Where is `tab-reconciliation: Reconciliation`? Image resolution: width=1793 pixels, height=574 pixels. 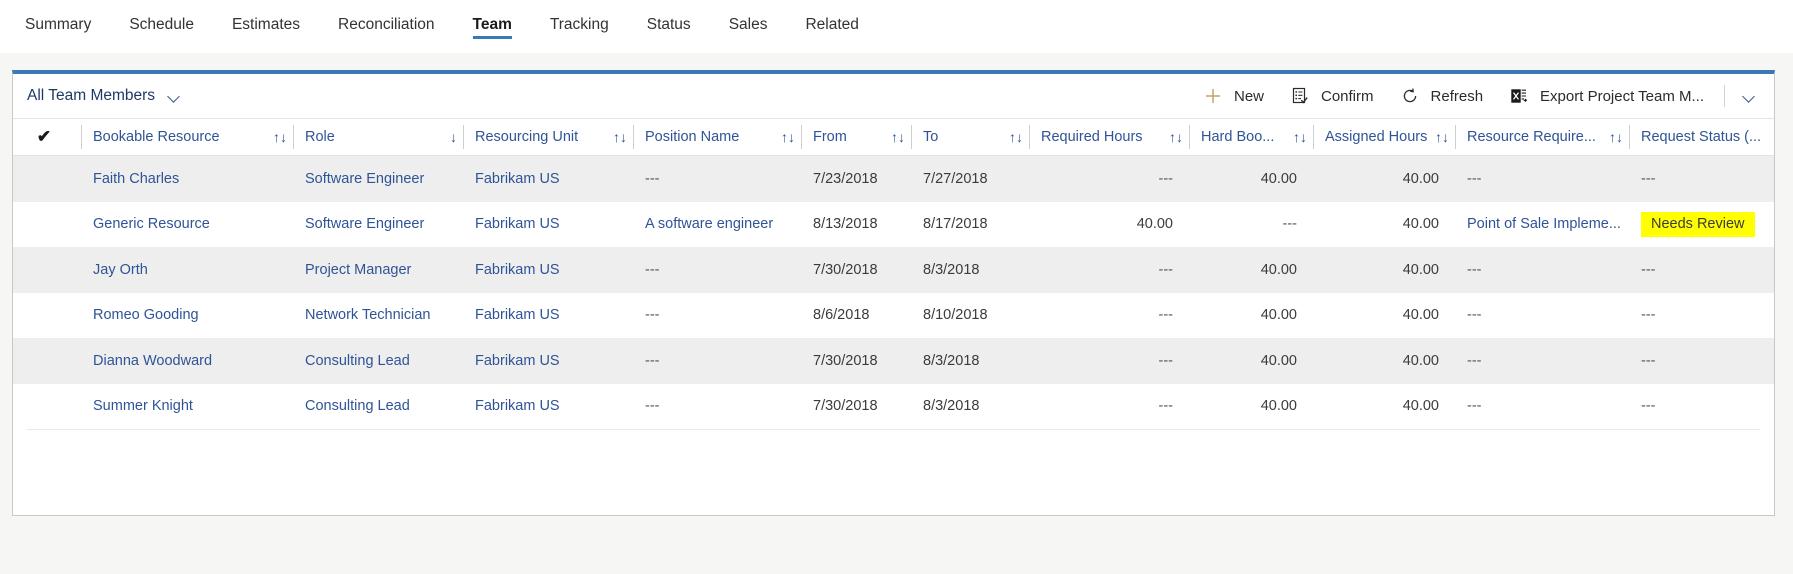 tab-reconciliation: Reconciliation is located at coordinates (386, 26).